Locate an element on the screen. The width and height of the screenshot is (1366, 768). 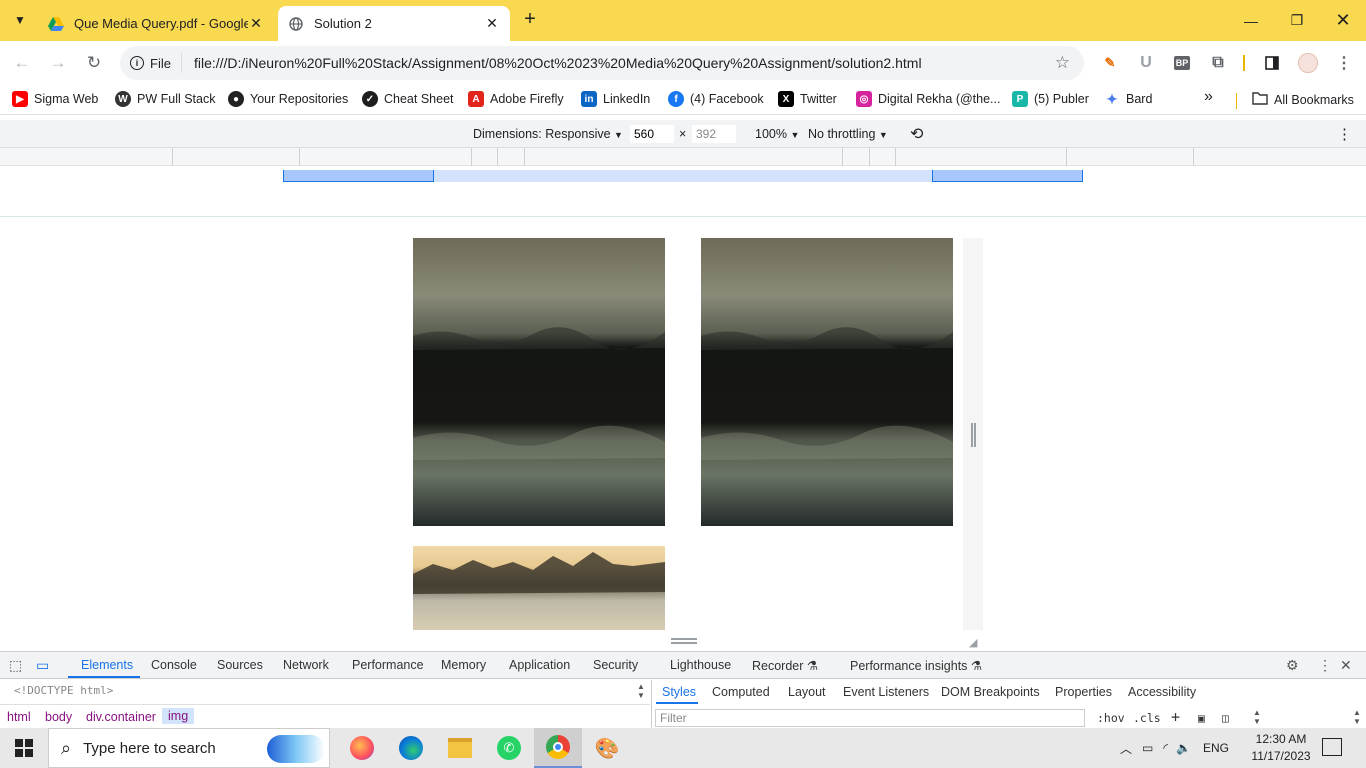
throttling-dropdown: No throttling ▼ is located at coordinates (848, 134).